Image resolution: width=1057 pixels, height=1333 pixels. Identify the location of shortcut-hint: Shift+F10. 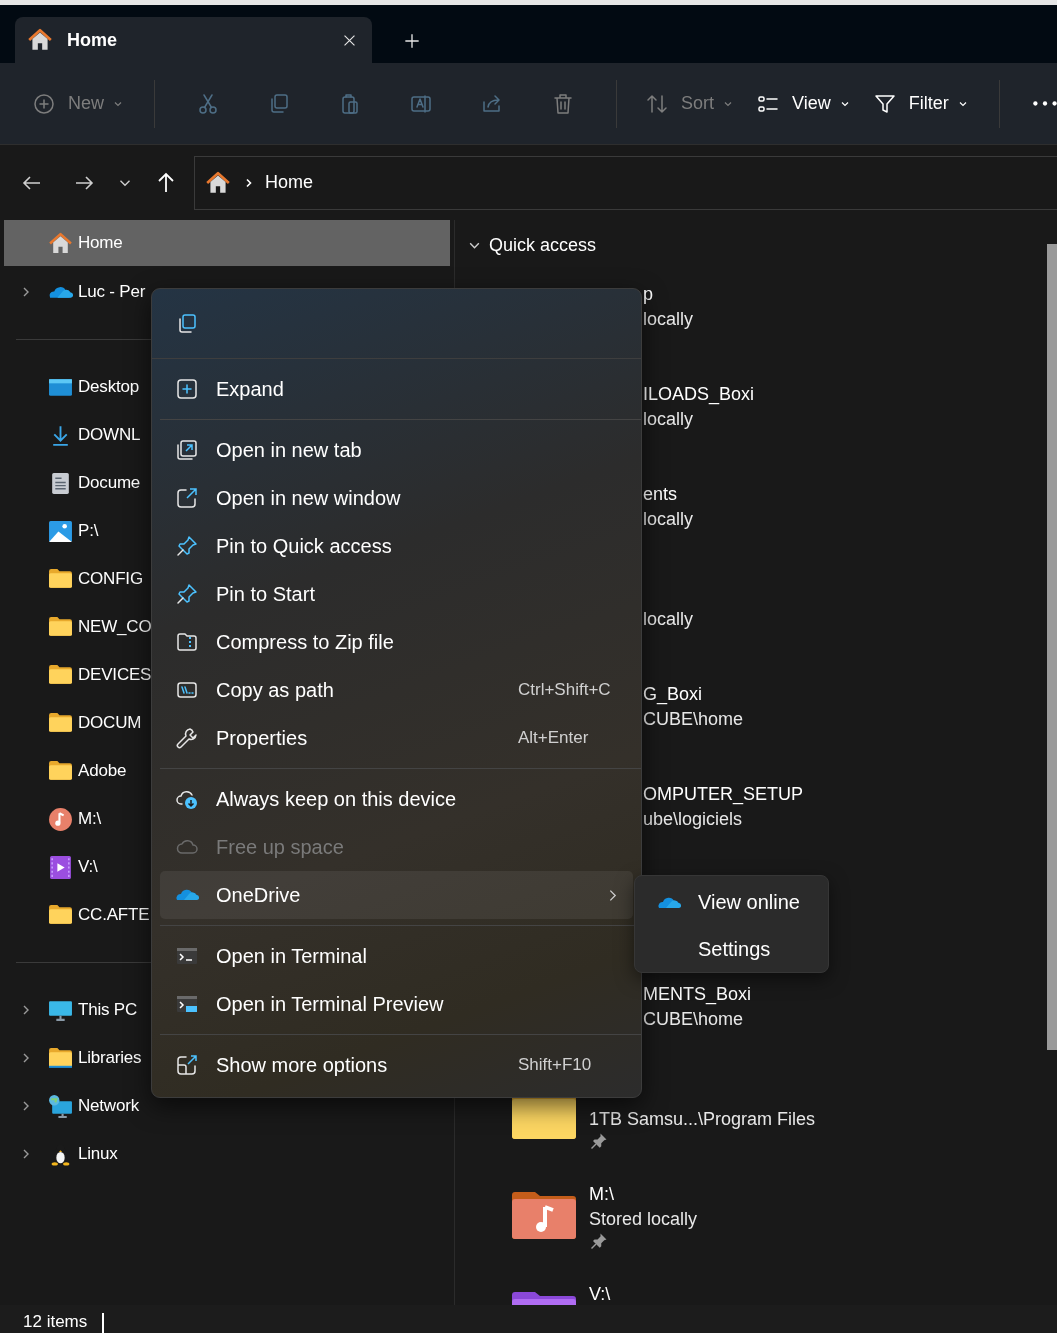
(555, 1065).